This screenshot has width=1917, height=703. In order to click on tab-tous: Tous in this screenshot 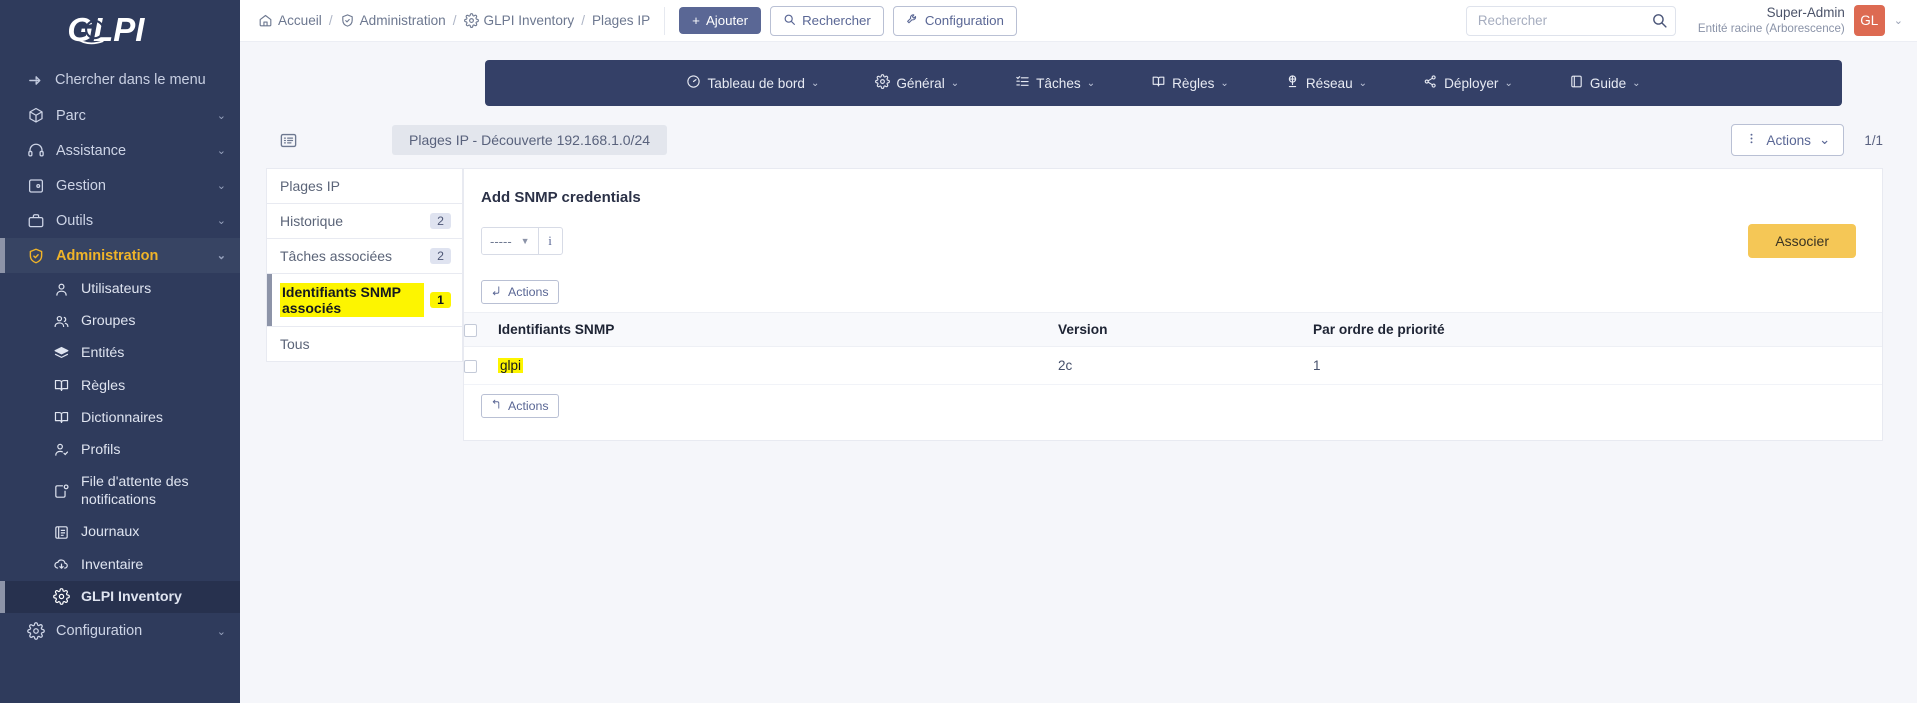, I will do `click(364, 344)`.